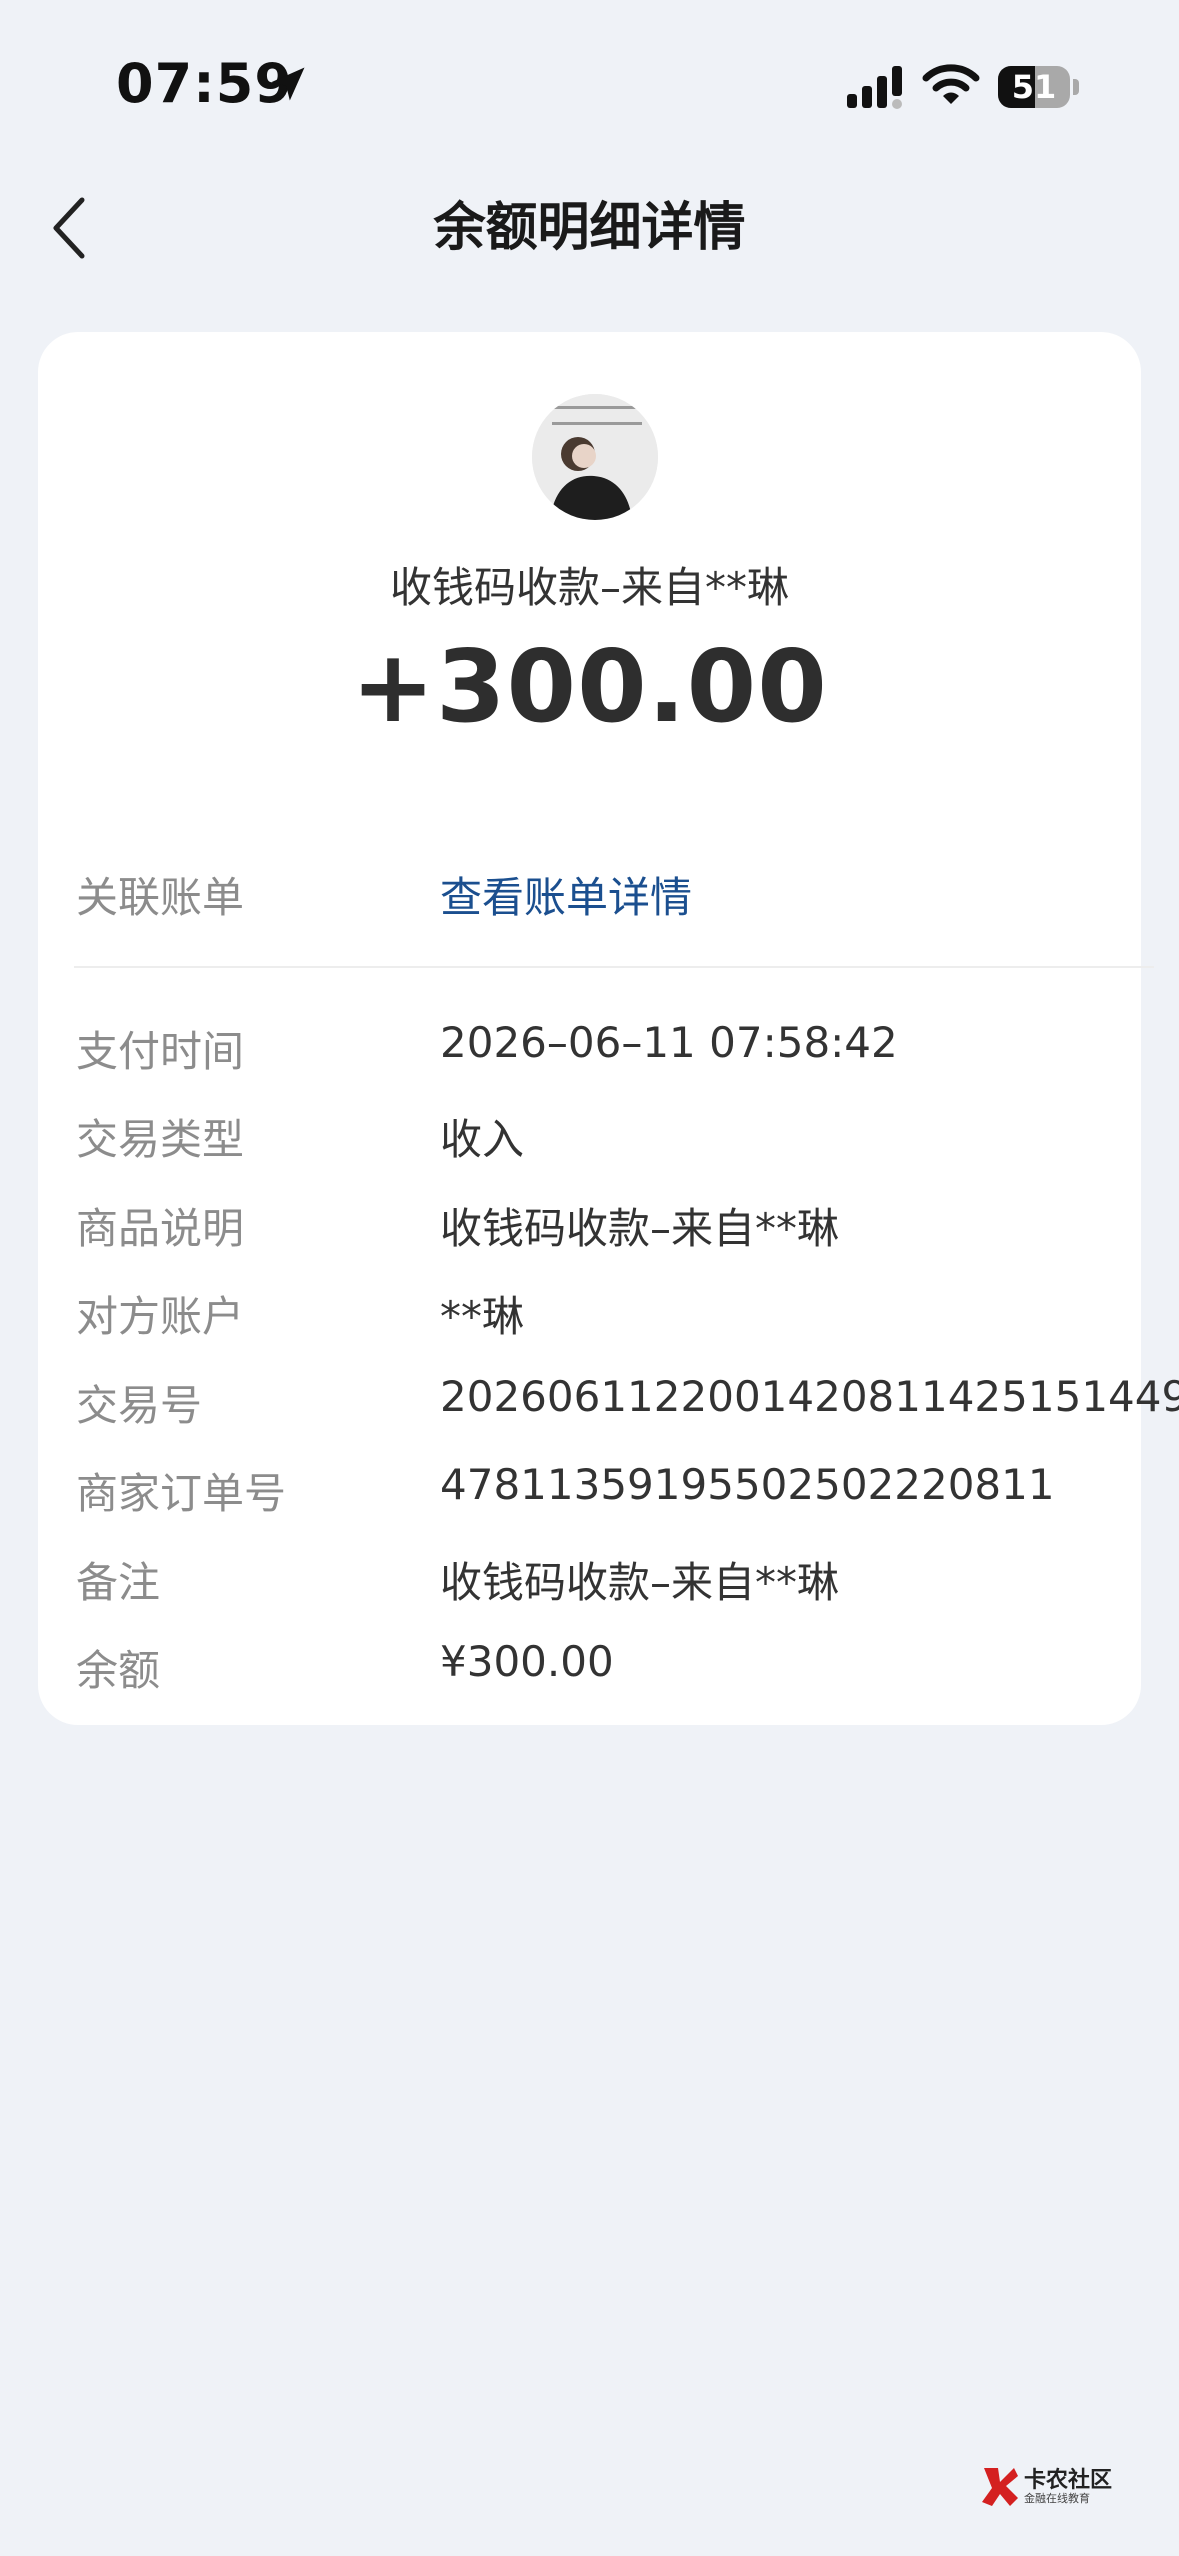  What do you see at coordinates (1000, 2487) in the screenshot?
I see `watermark-logo-icon` at bounding box center [1000, 2487].